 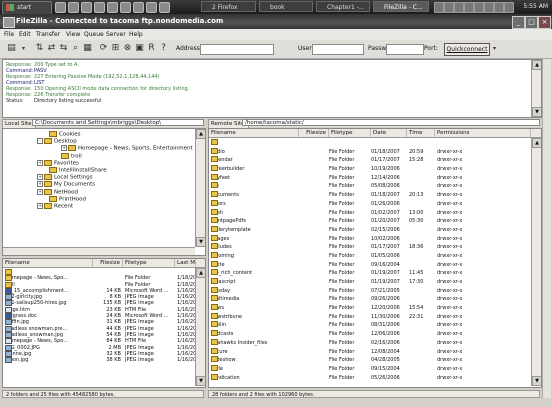 I want to click on menu-help: Help, so click(x=136, y=34).